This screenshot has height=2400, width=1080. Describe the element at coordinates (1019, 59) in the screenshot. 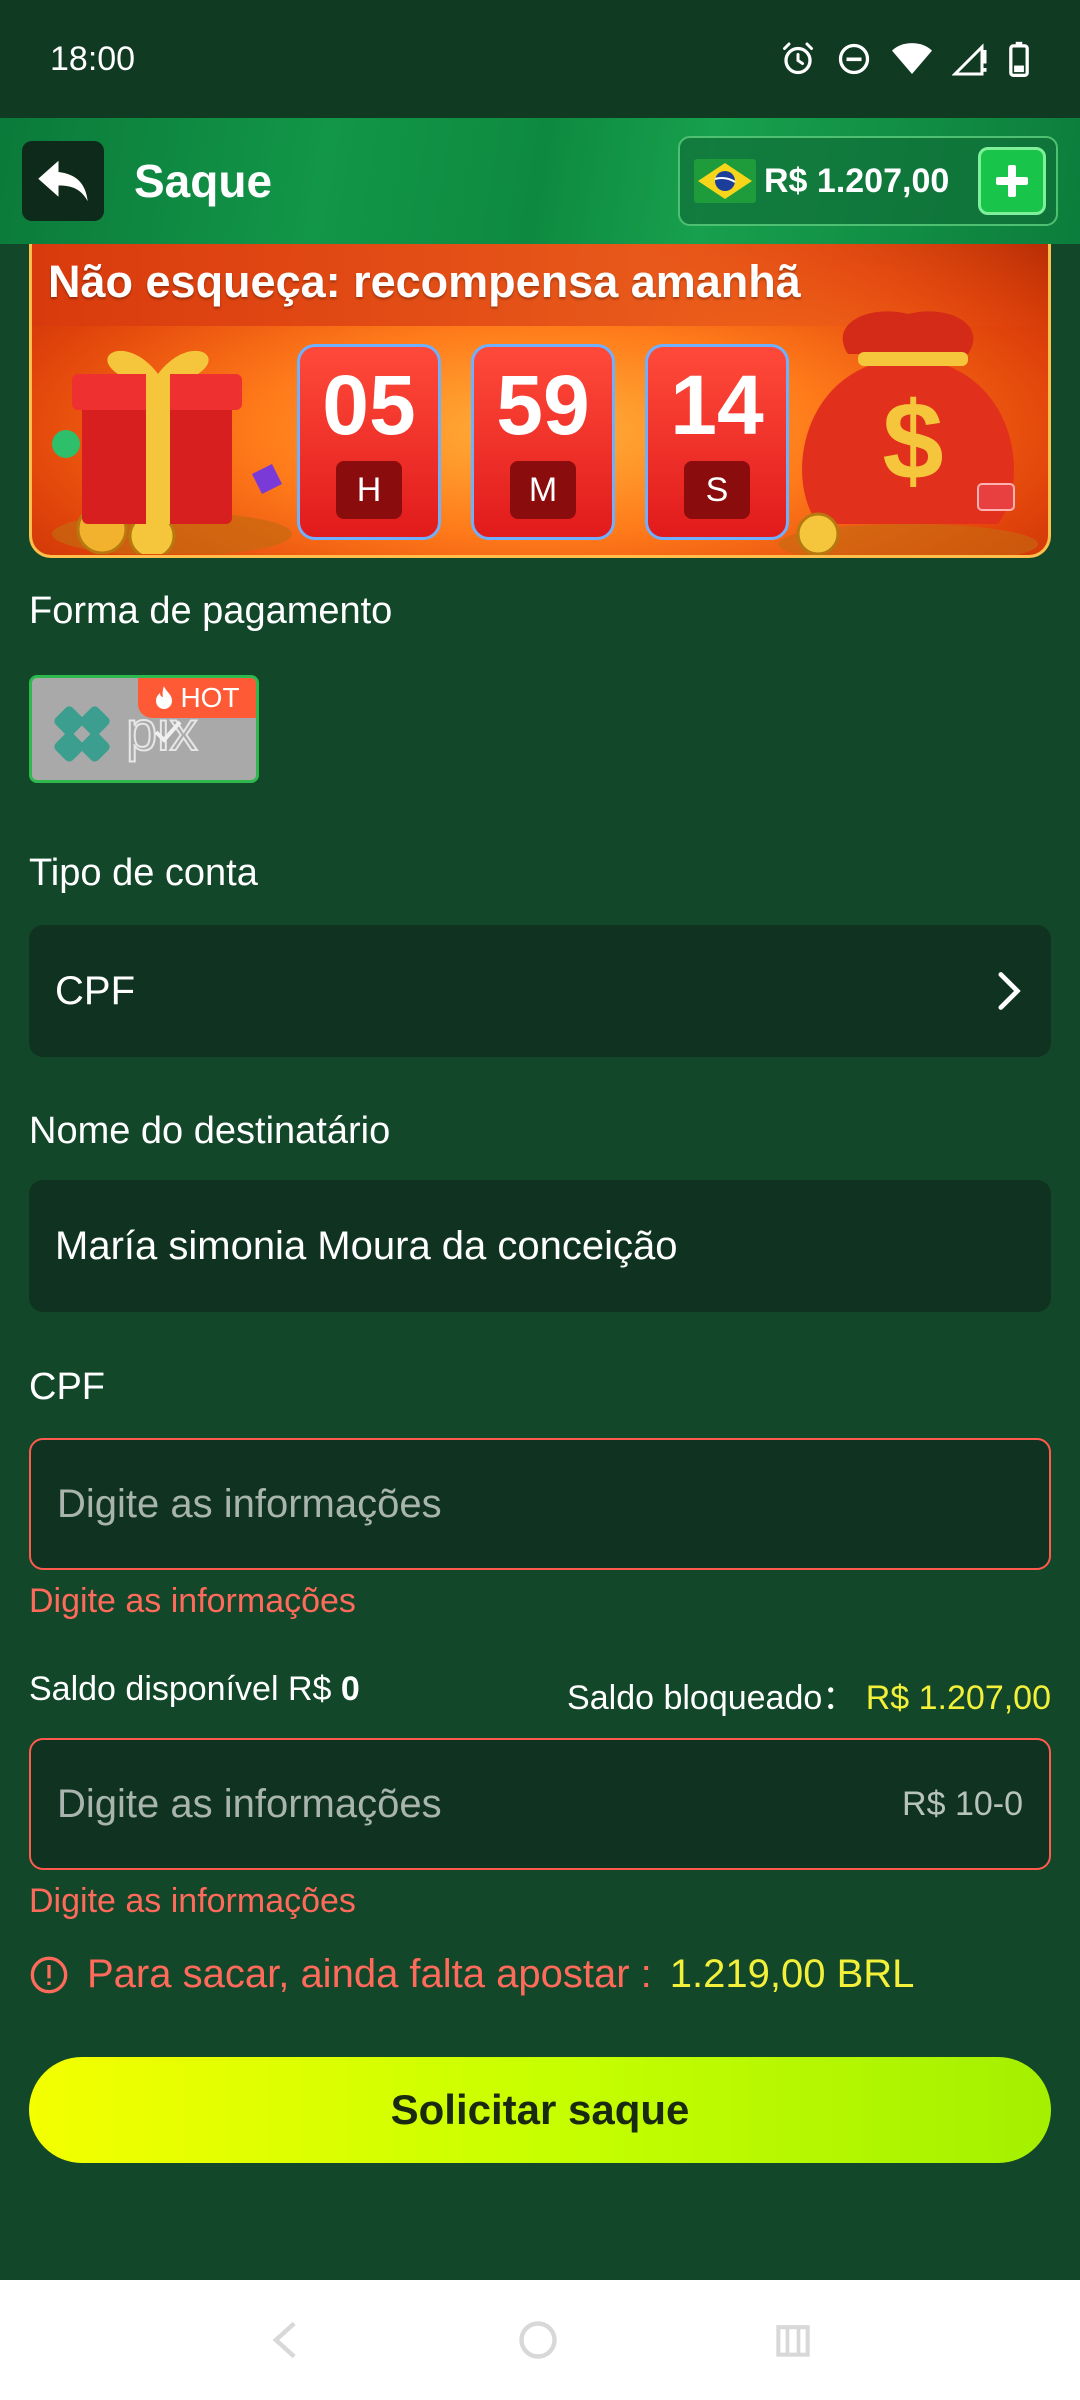

I see `battery-icon` at that location.